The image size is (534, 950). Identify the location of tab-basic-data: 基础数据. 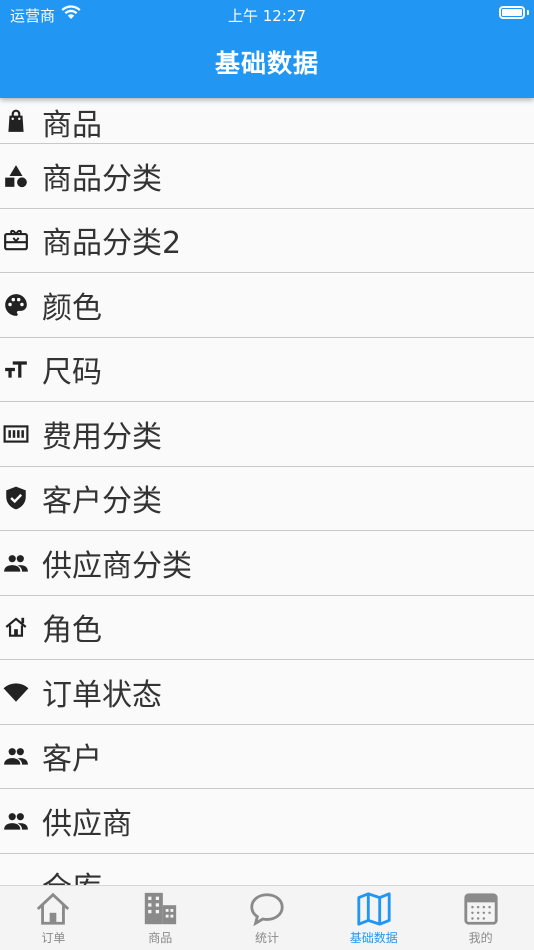
(373, 918).